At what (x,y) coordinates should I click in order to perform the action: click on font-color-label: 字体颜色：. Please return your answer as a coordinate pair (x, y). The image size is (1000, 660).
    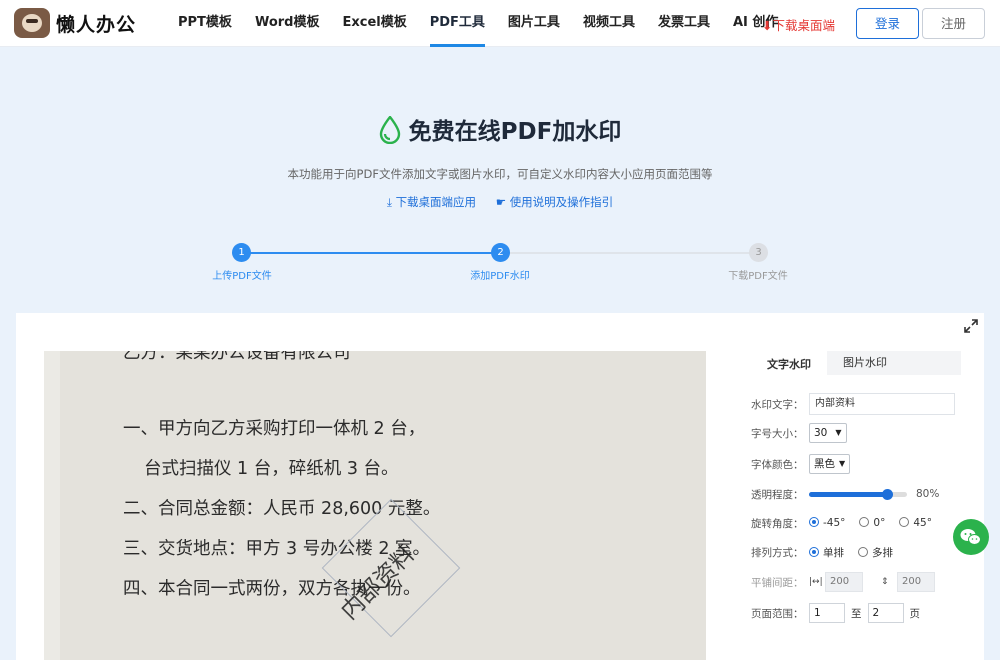
    Looking at the image, I should click on (777, 464).